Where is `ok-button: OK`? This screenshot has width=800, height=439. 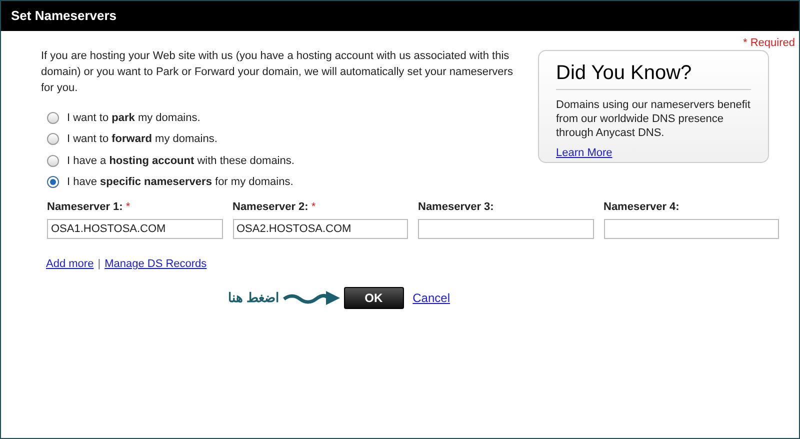 ok-button: OK is located at coordinates (374, 297).